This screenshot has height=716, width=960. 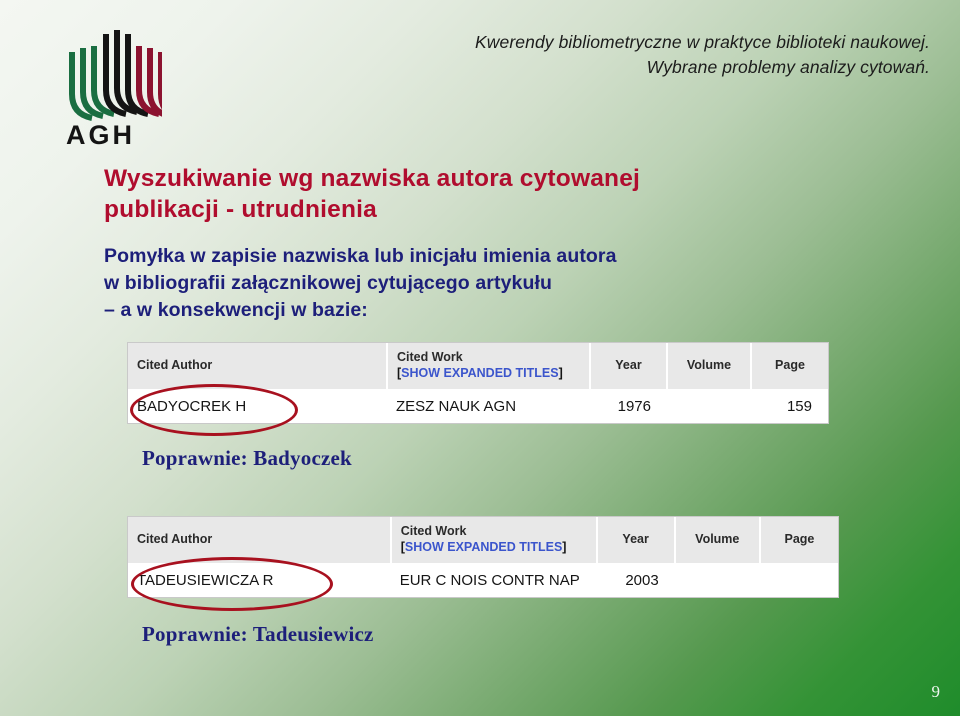 What do you see at coordinates (936, 691) in the screenshot?
I see `slide-number: 9` at bounding box center [936, 691].